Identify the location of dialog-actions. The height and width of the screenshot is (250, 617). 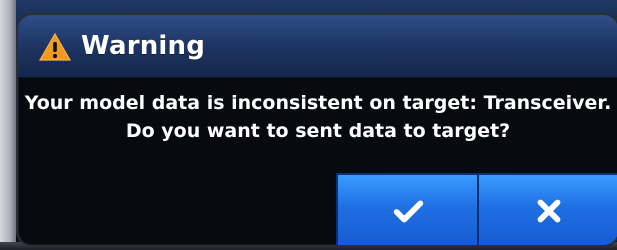
(476, 209).